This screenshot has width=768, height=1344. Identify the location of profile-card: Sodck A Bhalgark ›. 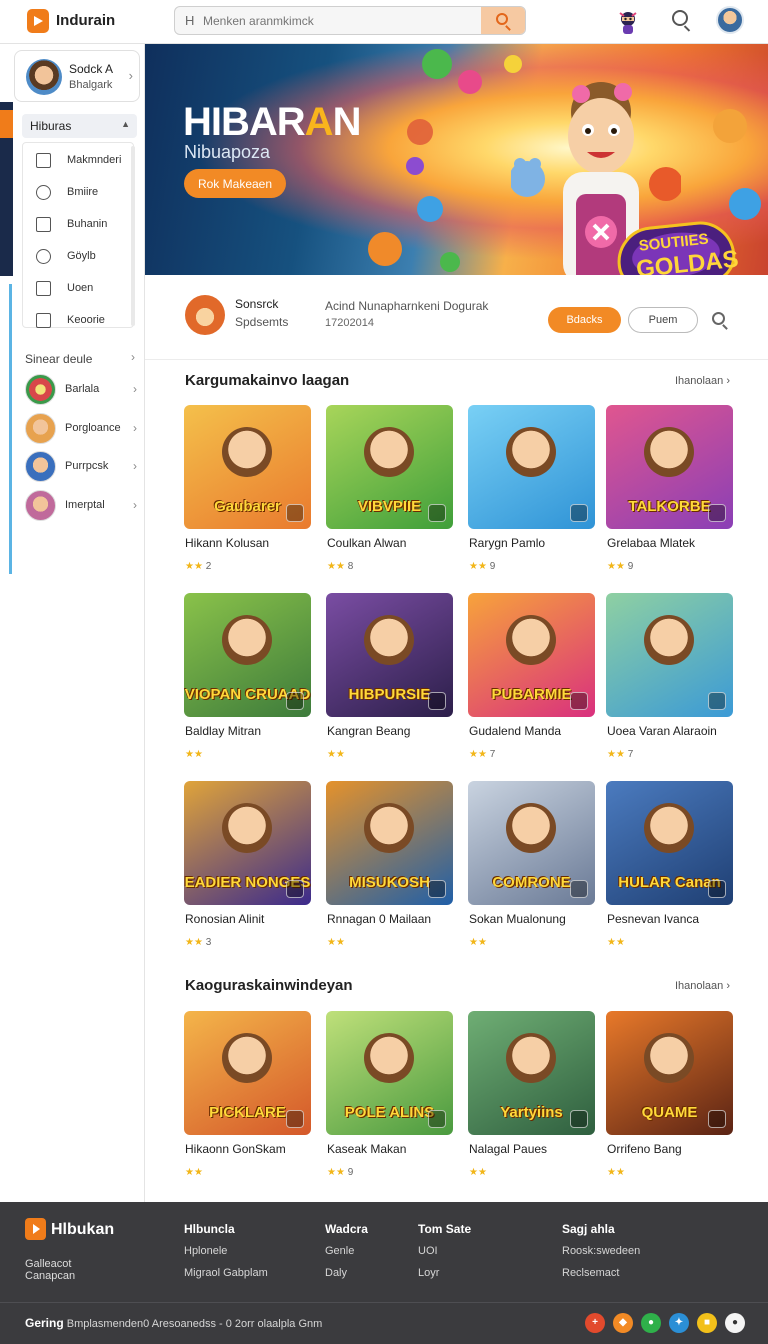
(77, 76).